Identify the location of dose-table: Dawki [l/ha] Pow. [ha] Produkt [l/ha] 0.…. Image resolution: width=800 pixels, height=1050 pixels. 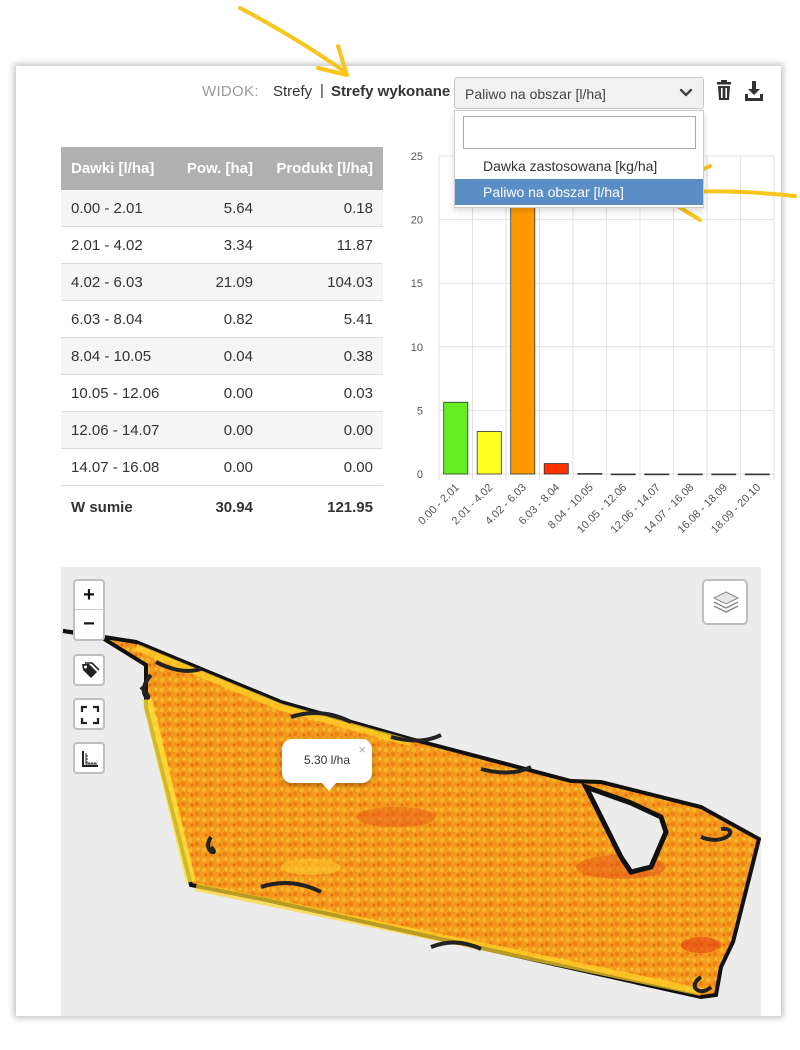
(222, 337).